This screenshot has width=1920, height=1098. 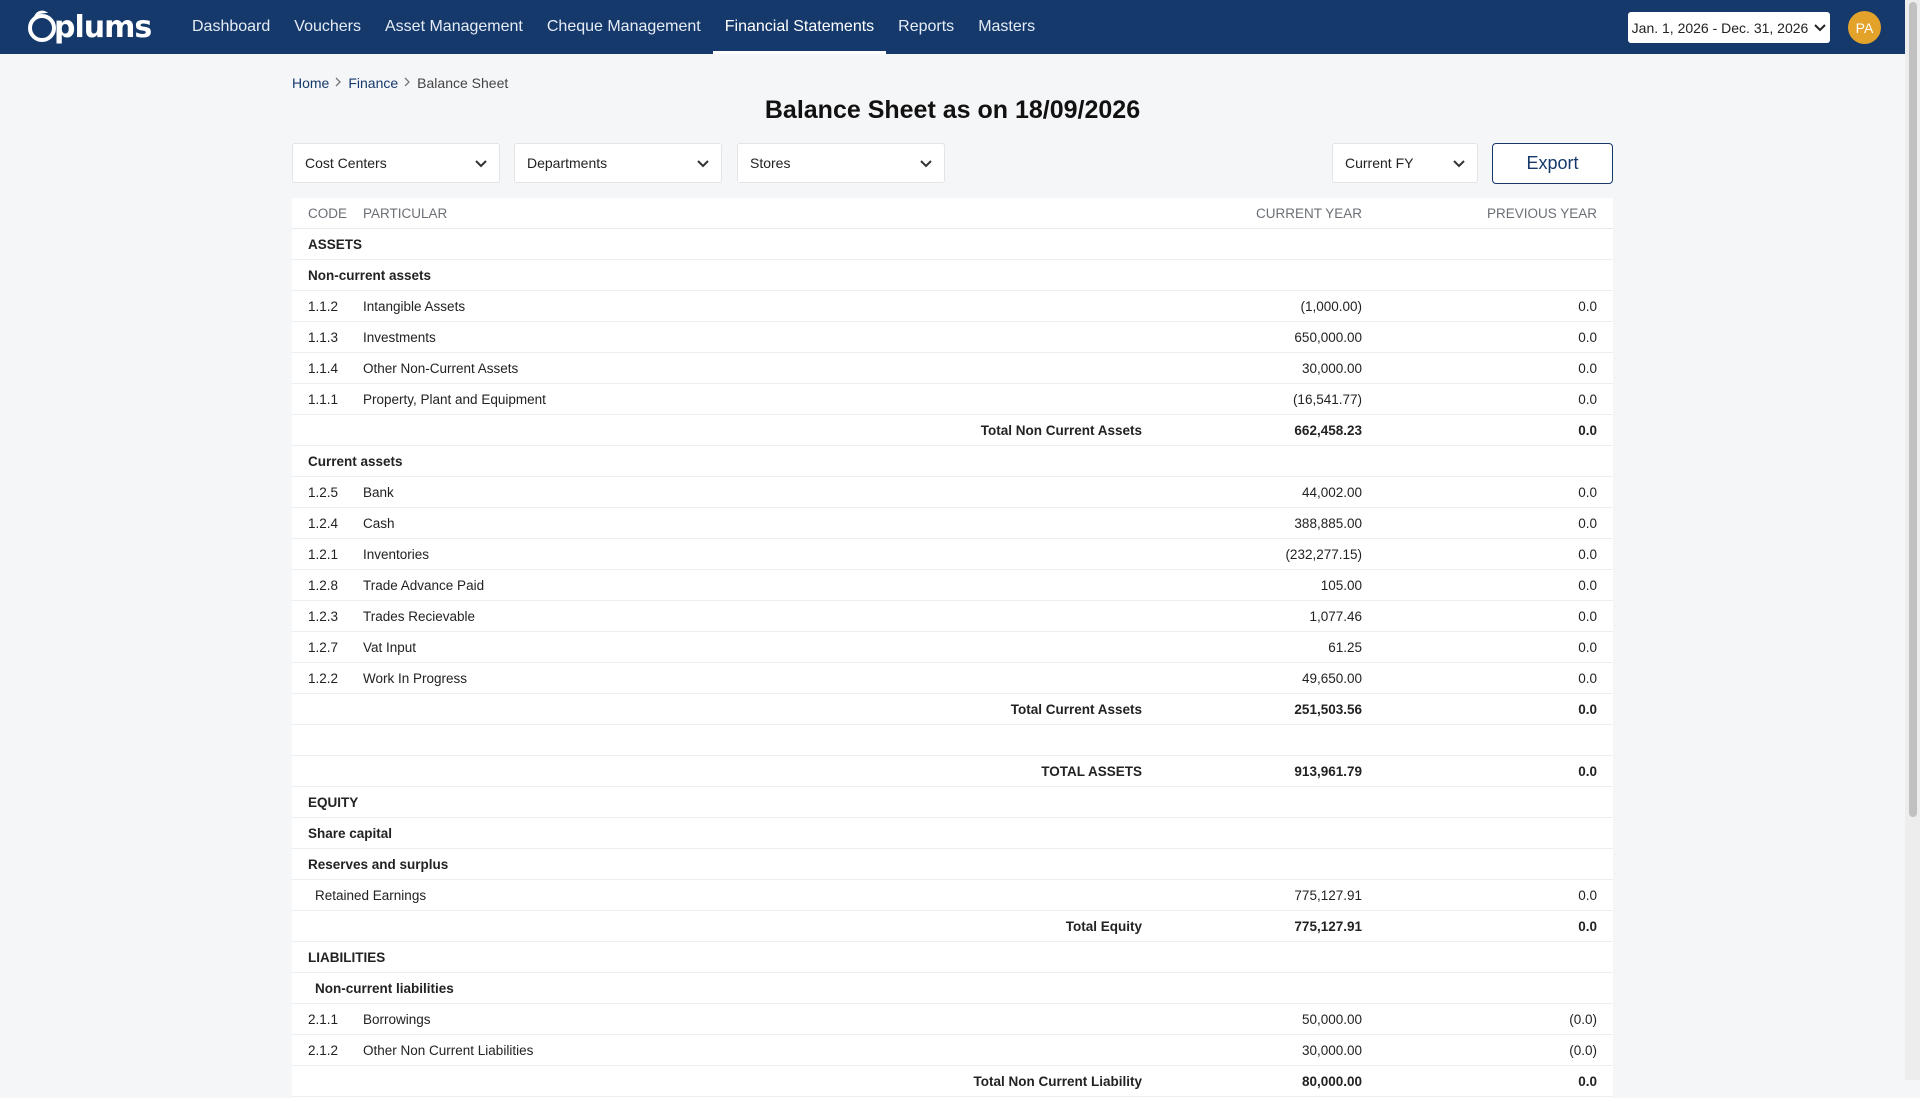 What do you see at coordinates (624, 27) in the screenshot?
I see `nav-item-cheque-management: Cheque Management` at bounding box center [624, 27].